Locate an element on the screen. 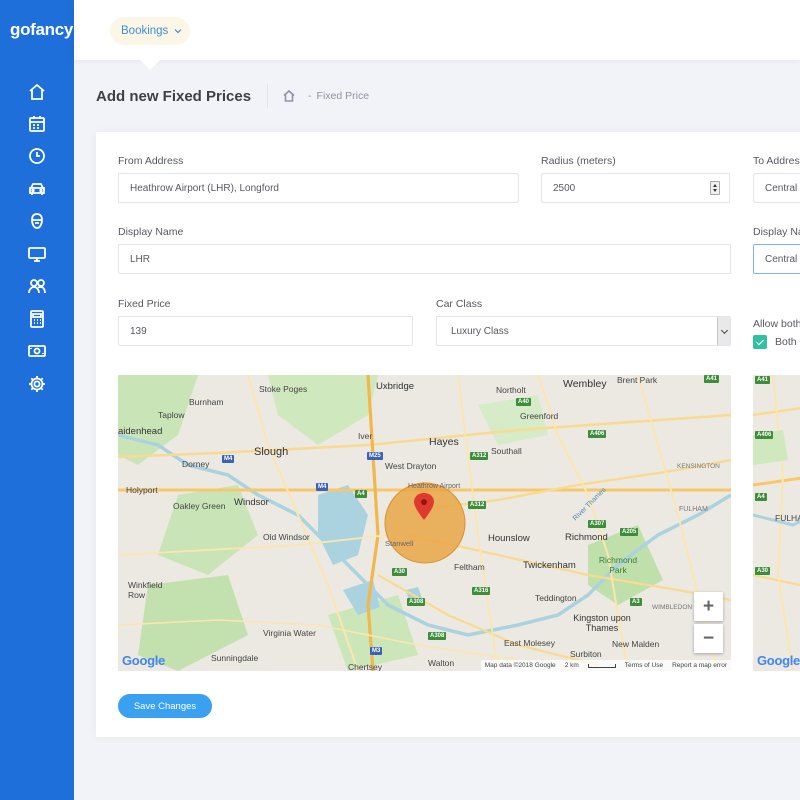 The height and width of the screenshot is (800, 800). map-base is located at coordinates (776, 523).